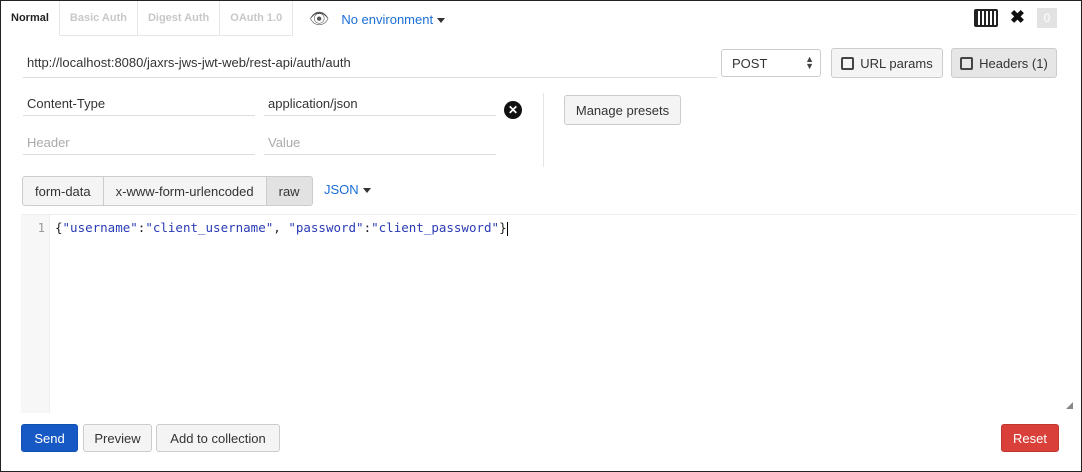 This screenshot has height=472, width=1082. What do you see at coordinates (985, 17) in the screenshot?
I see `keyboard-icon` at bounding box center [985, 17].